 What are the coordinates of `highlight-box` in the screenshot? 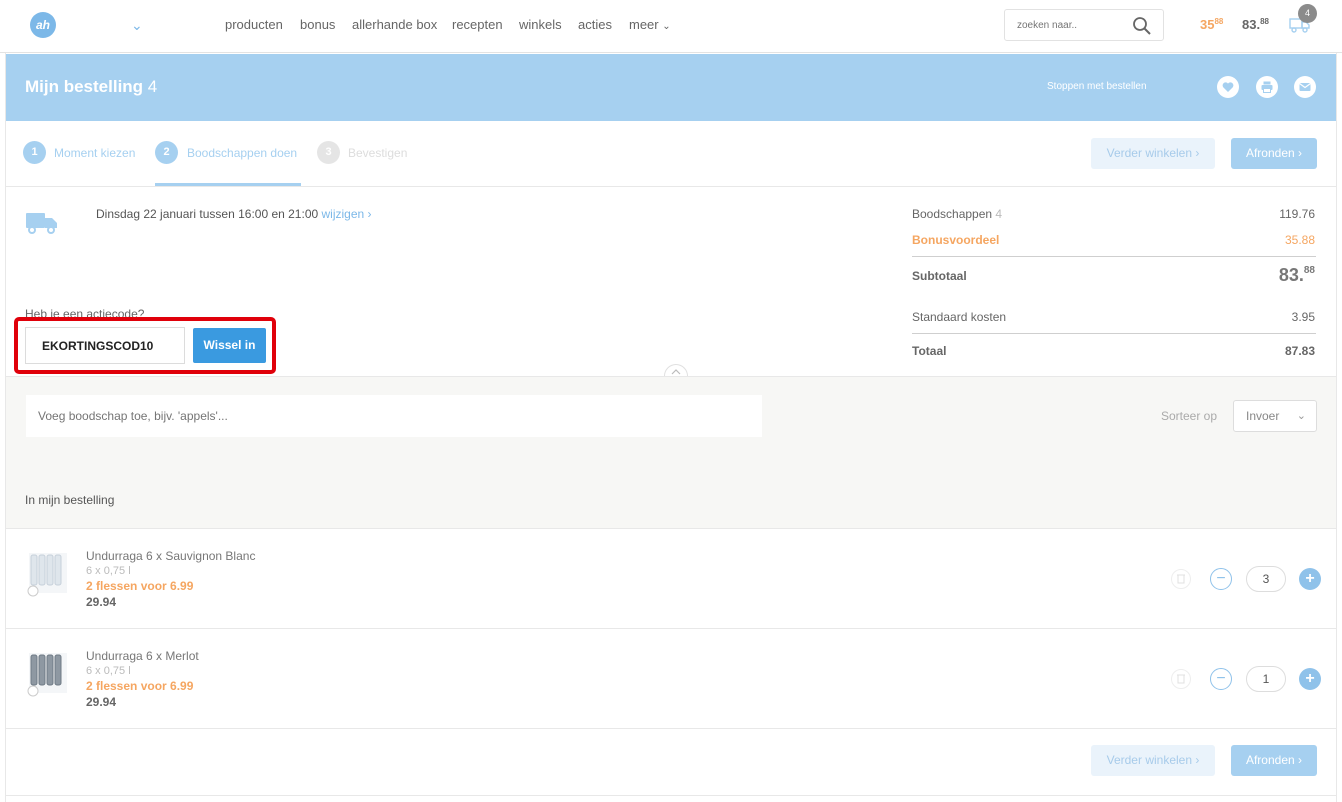 It's located at (145, 345).